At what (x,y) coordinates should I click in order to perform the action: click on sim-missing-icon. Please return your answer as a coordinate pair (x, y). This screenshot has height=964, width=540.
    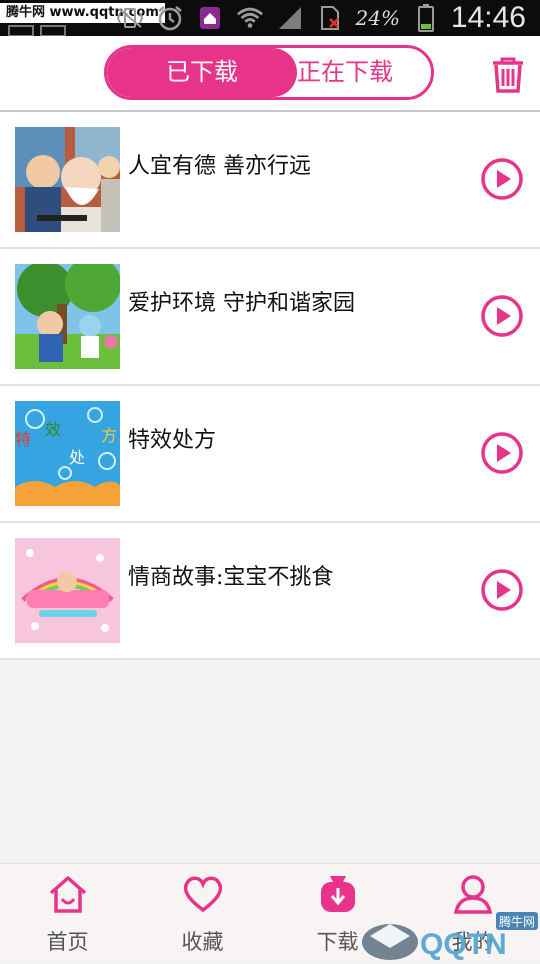
    Looking at the image, I should click on (330, 18).